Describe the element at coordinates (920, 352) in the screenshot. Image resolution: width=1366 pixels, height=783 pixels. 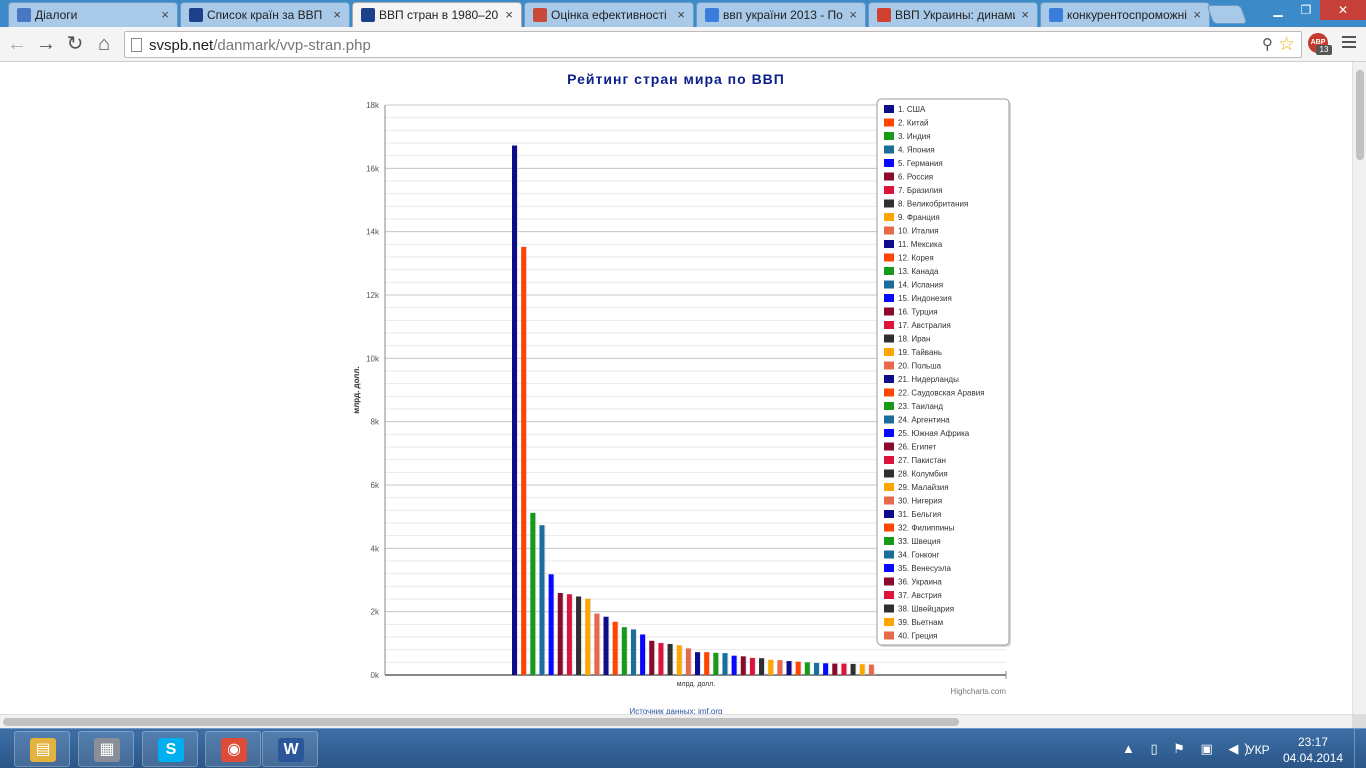
I see `legend-item: 19. Тайвань` at that location.